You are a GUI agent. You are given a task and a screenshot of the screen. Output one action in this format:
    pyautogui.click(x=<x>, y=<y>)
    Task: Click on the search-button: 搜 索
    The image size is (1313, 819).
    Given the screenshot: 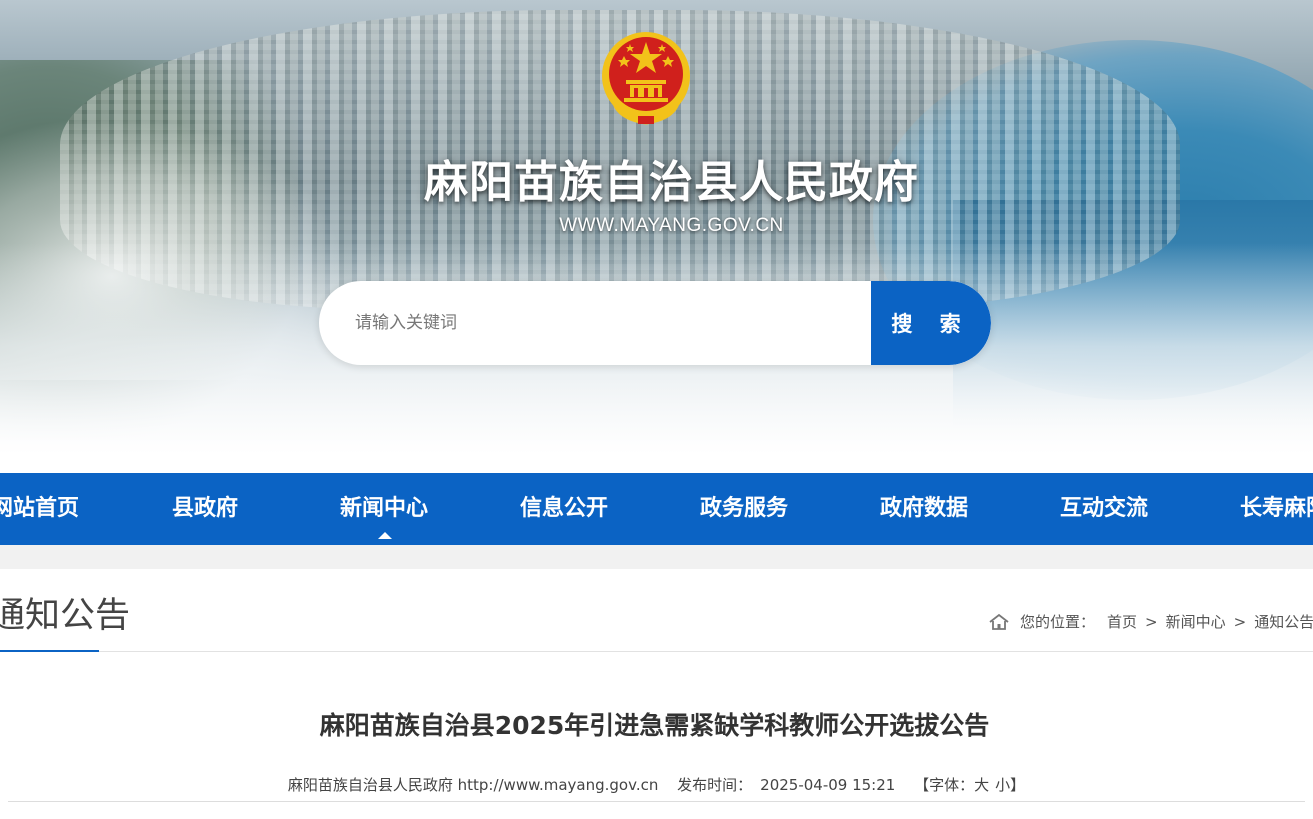 What is the action you would take?
    pyautogui.click(x=931, y=323)
    